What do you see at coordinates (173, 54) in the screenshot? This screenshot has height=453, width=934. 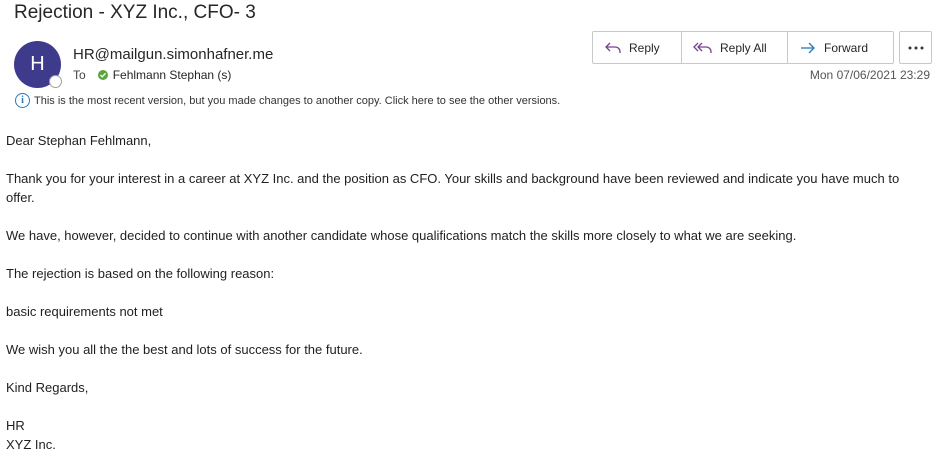 I see `sender-address: HR@mailgun.simonhafner.me` at bounding box center [173, 54].